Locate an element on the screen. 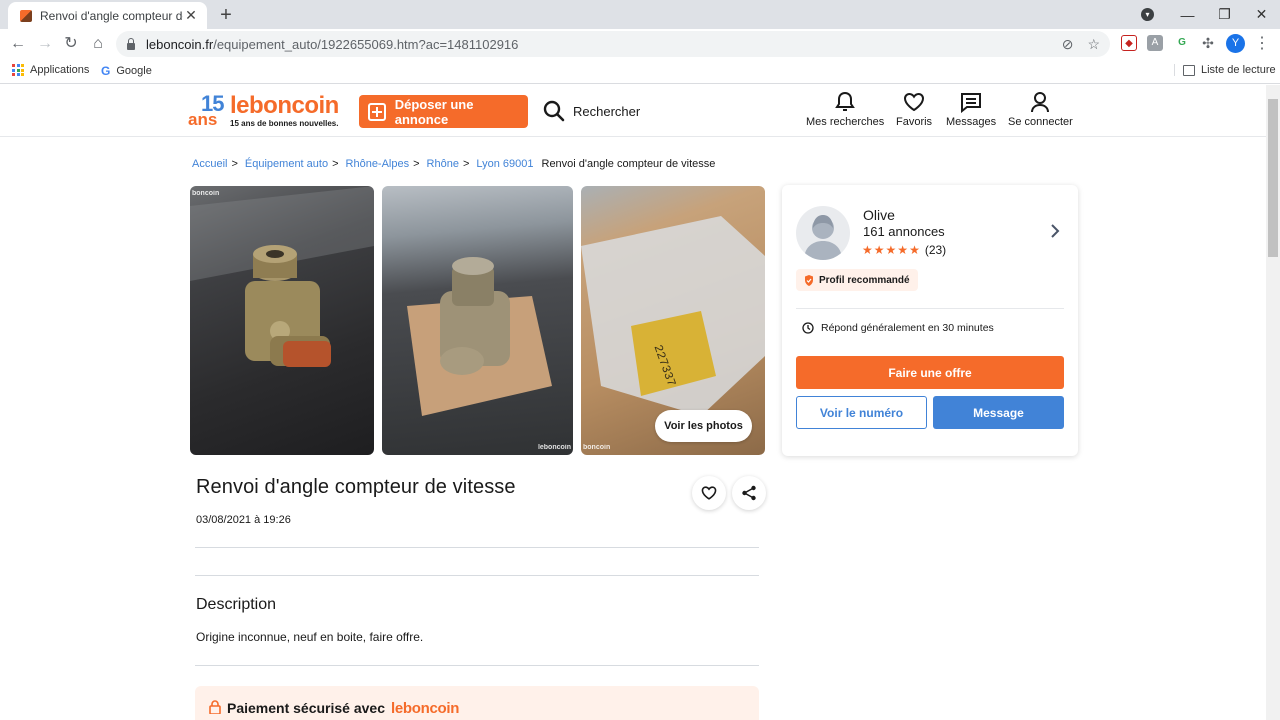  listing-date: 03/08/2021 à 19:26 is located at coordinates (243, 520).